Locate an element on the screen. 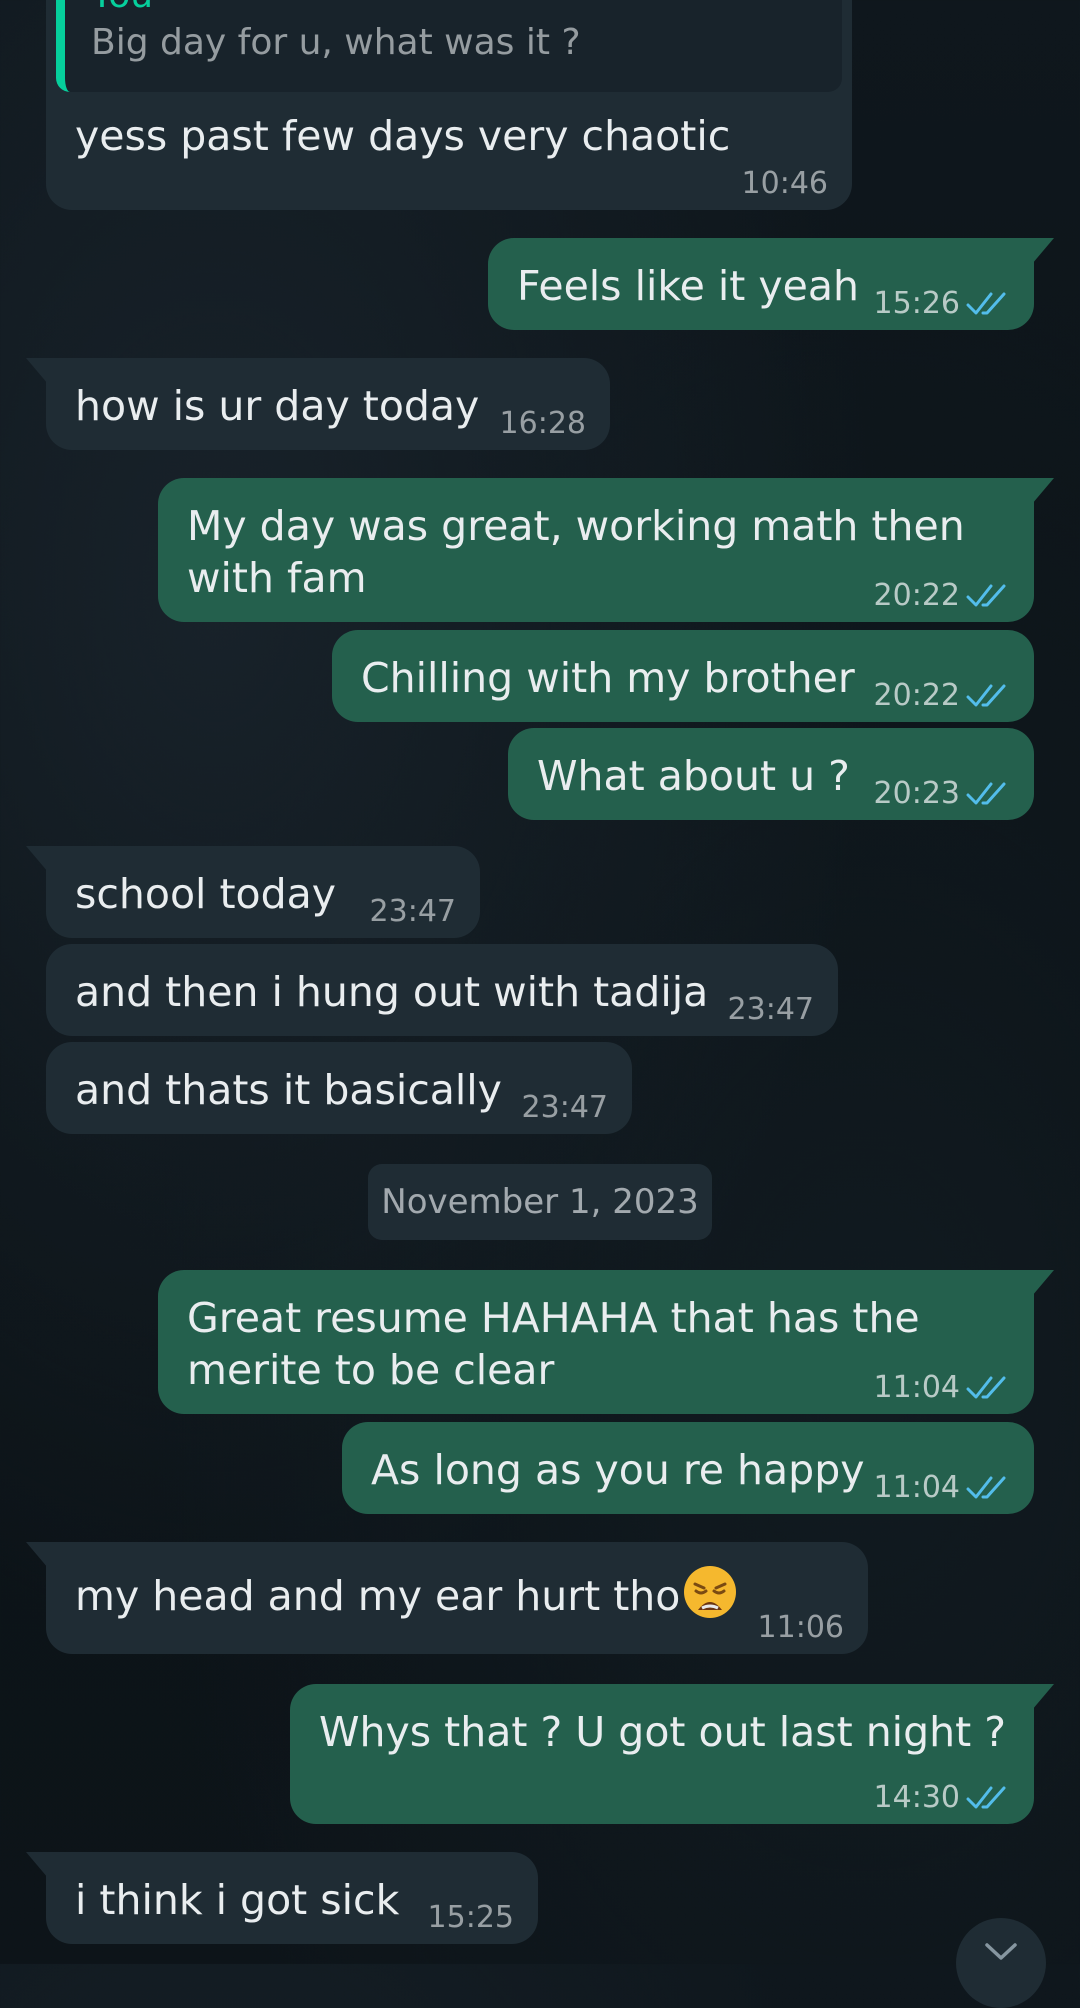 The width and height of the screenshot is (1080, 2008). message-text: i think i got sick is located at coordinates (237, 1900).